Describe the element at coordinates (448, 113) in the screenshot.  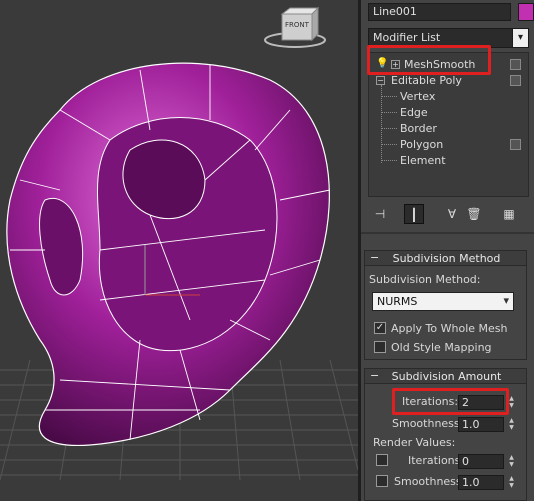
I see `subobject-edge: Edge` at that location.